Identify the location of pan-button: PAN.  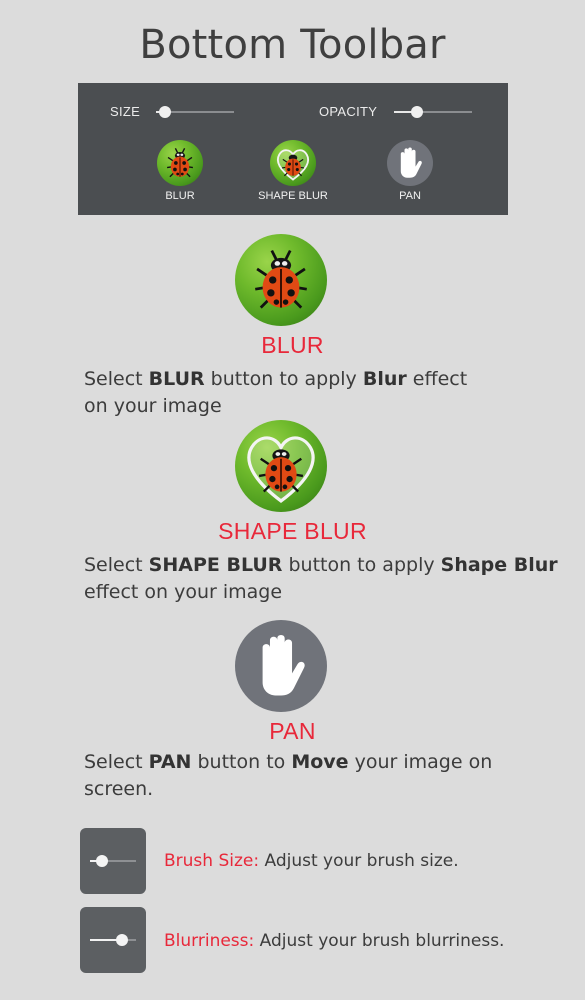
(410, 171).